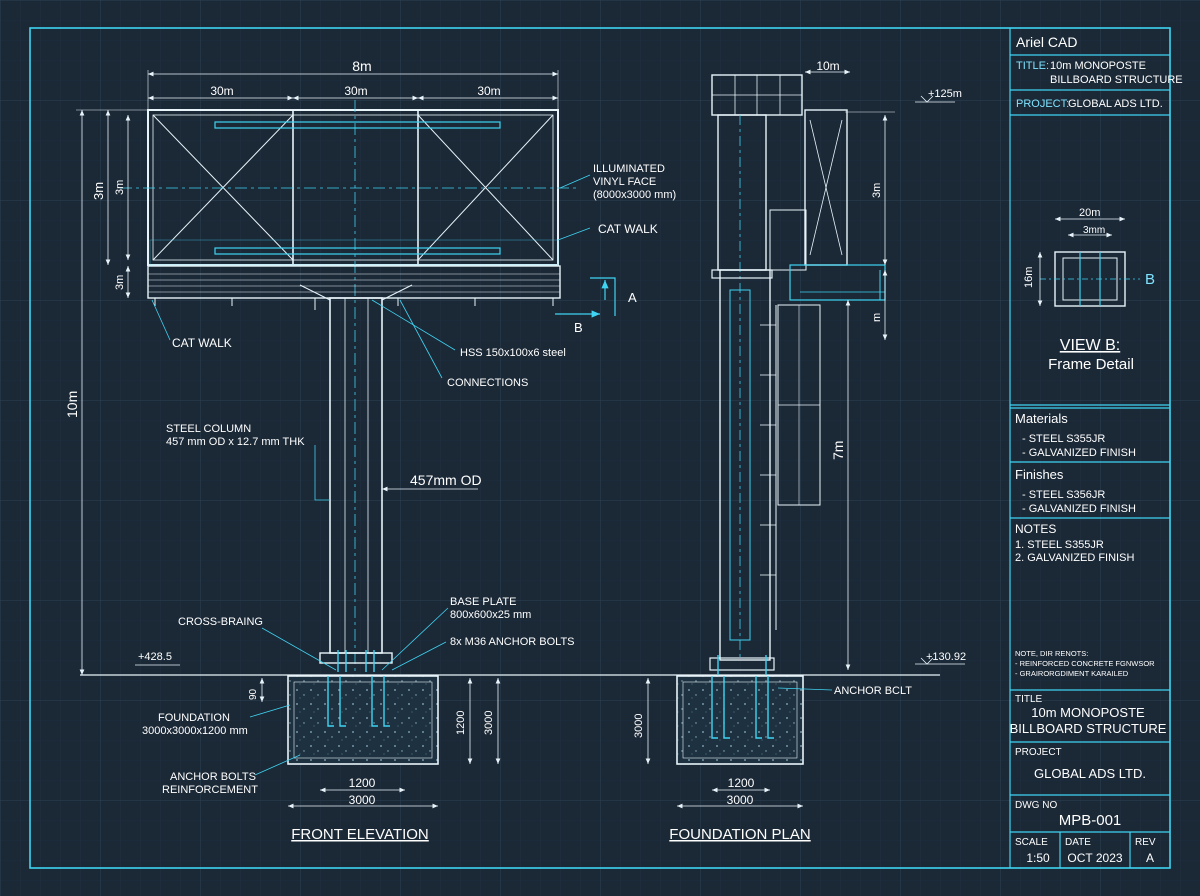 The width and height of the screenshot is (1200, 896). Describe the element at coordinates (363, 720) in the screenshot. I see `foundation-block` at that location.